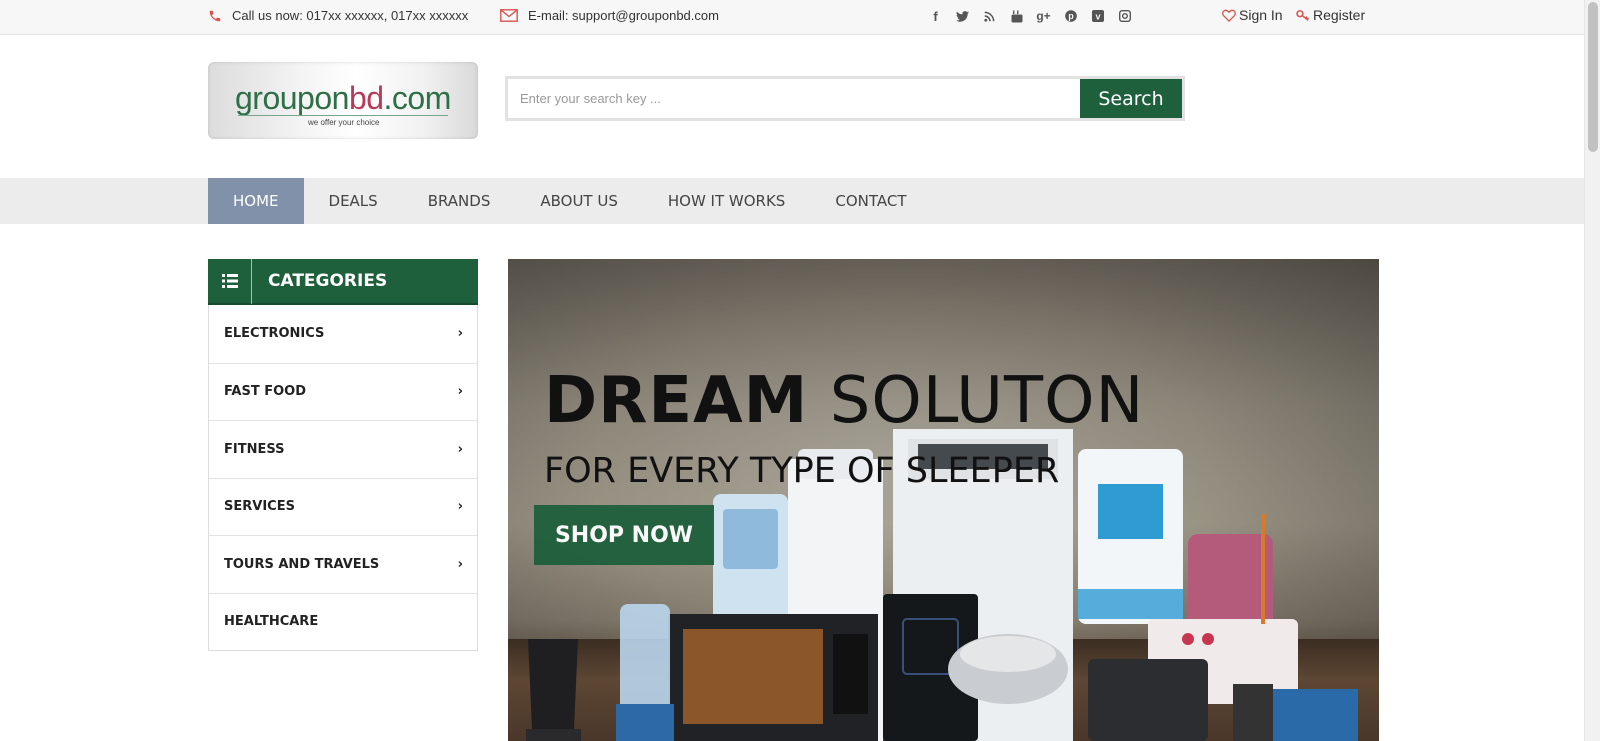 This screenshot has width=1600, height=741. Describe the element at coordinates (870, 201) in the screenshot. I see `nav-contact: CONTACT` at that location.